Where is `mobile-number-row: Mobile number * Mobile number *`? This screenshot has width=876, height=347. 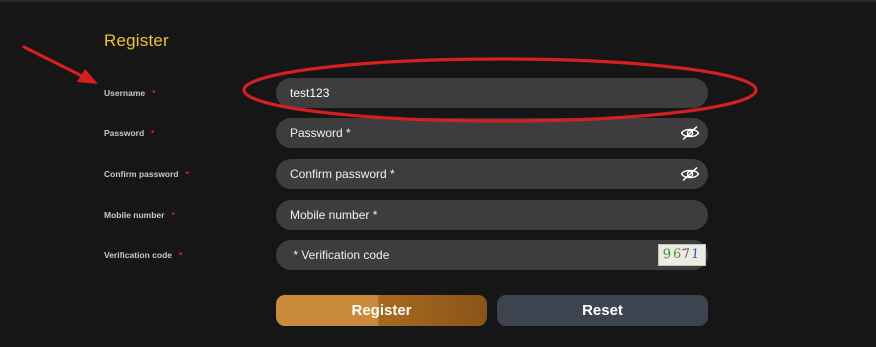
mobile-number-row: Mobile number * Mobile number * is located at coordinates (438, 215).